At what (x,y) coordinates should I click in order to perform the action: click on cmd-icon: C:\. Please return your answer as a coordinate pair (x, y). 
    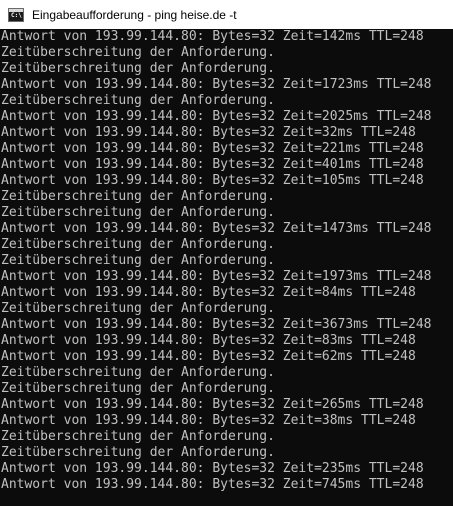
    Looking at the image, I should click on (16, 14).